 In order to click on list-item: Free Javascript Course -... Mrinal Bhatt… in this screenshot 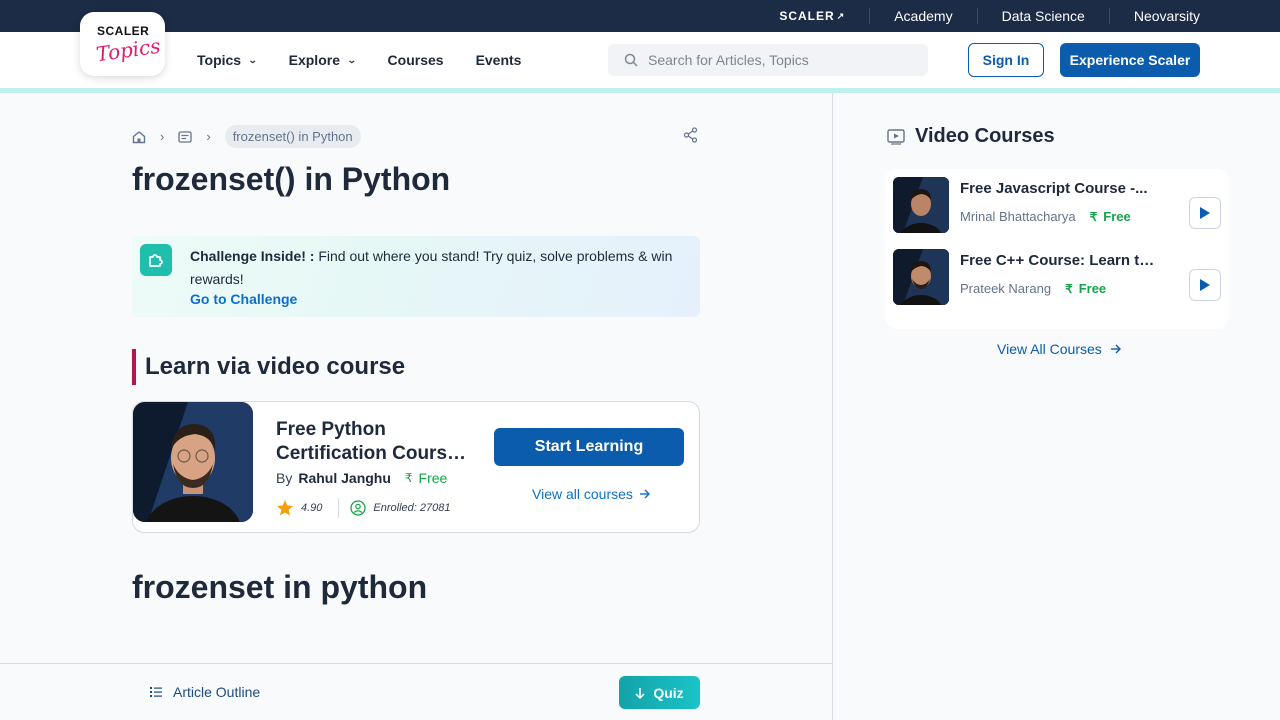, I will do `click(1057, 205)`.